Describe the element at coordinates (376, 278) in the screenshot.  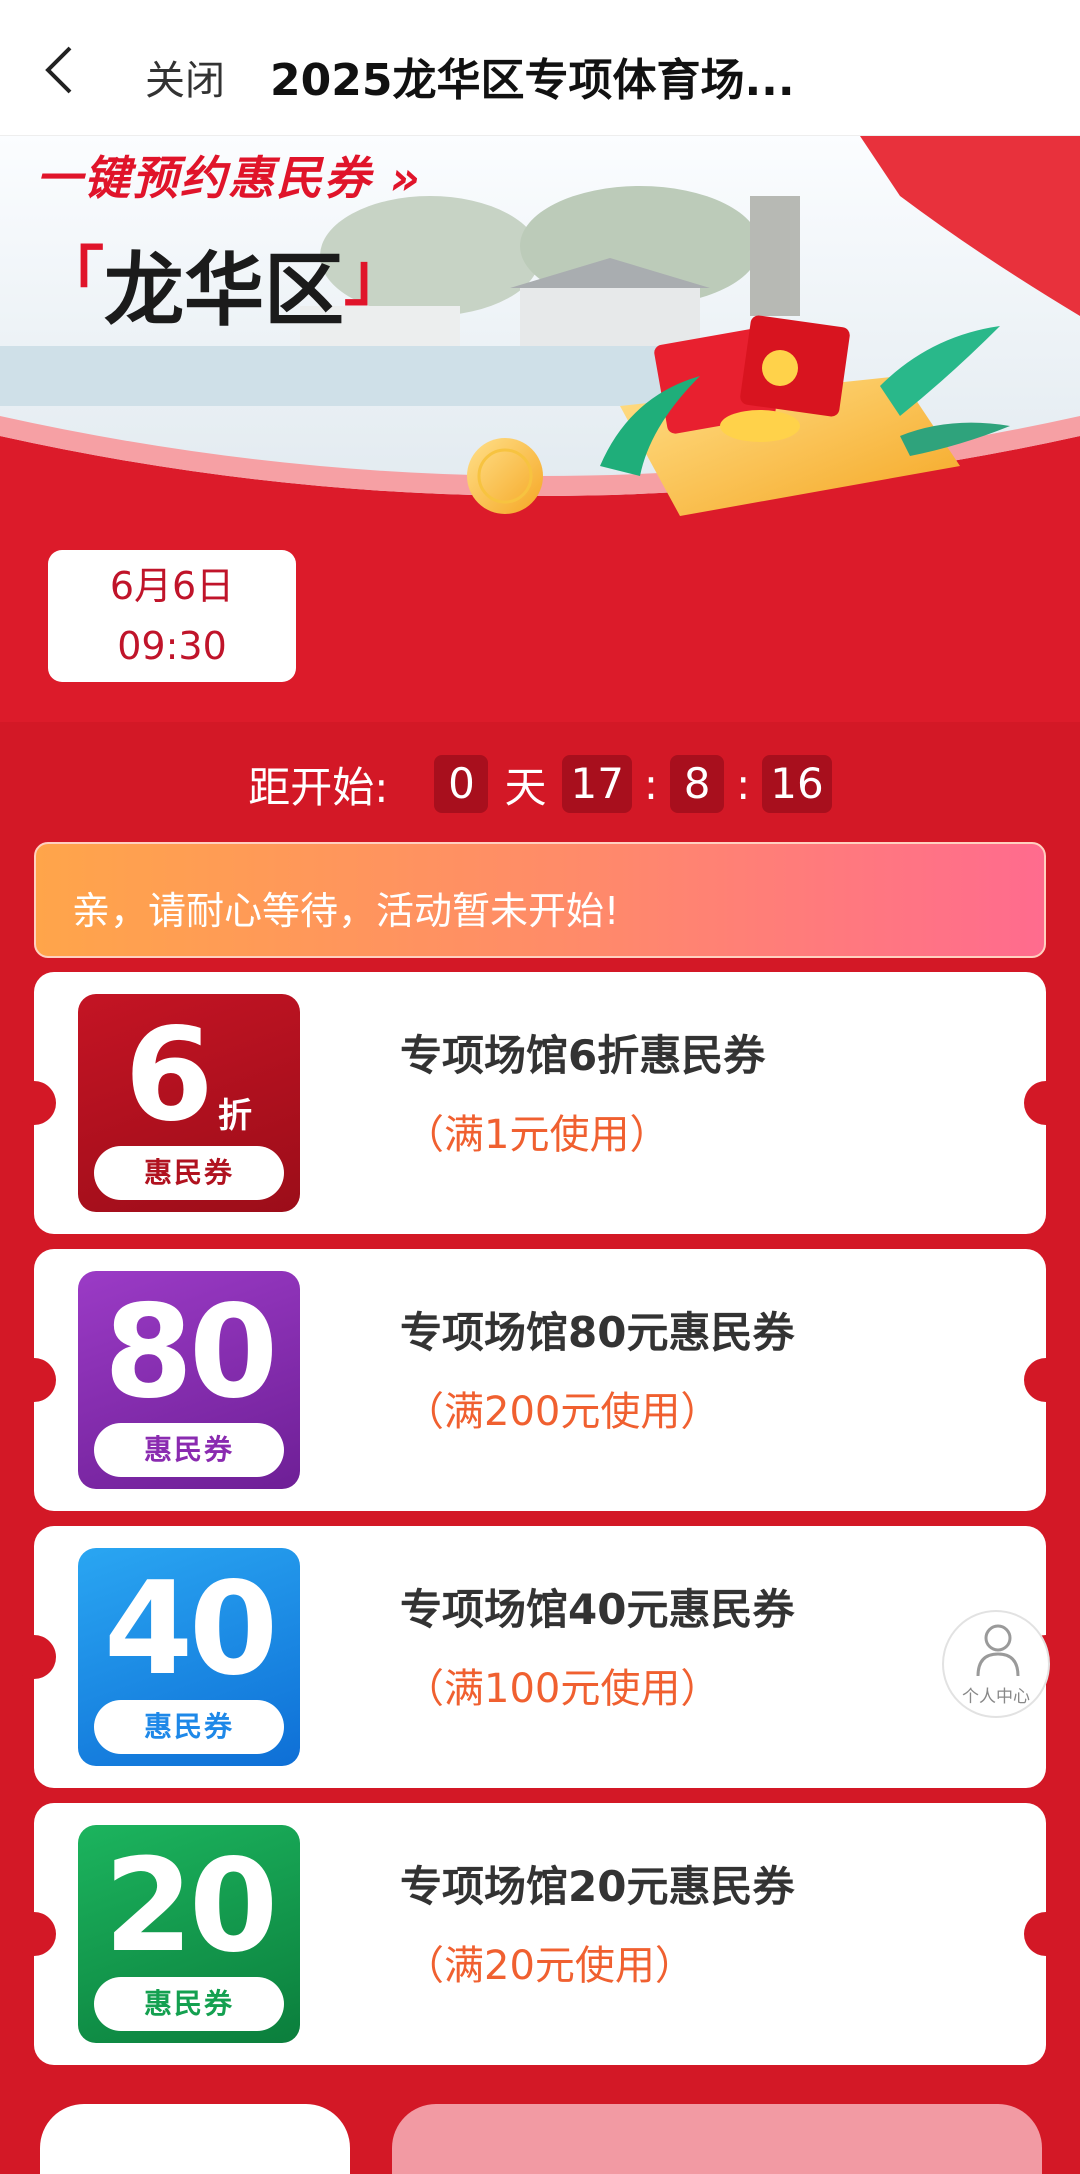
I see `region-bracket-close: 」` at that location.